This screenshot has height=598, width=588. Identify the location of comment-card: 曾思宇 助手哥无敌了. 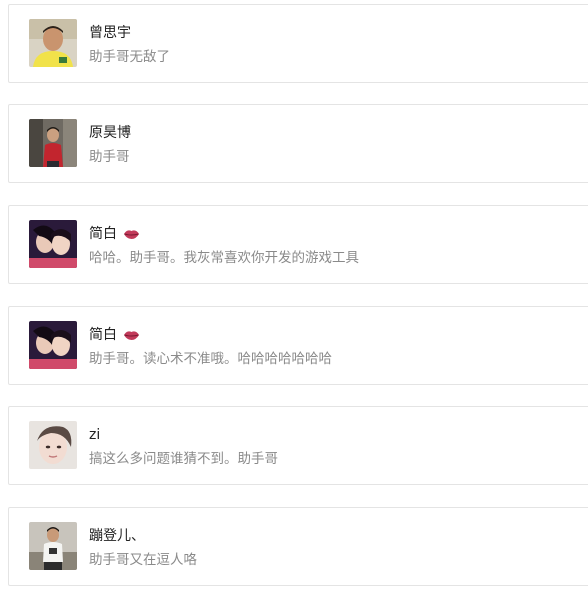
(298, 43).